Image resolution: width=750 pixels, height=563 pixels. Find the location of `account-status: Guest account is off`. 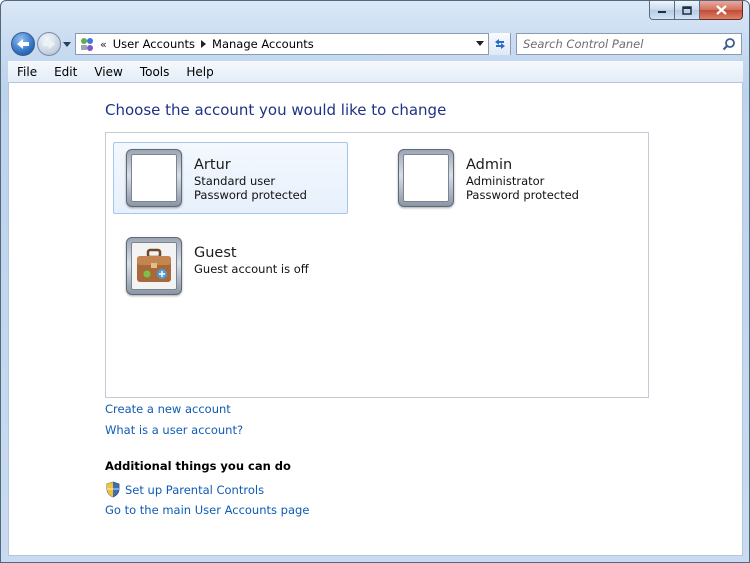

account-status: Guest account is off is located at coordinates (251, 269).